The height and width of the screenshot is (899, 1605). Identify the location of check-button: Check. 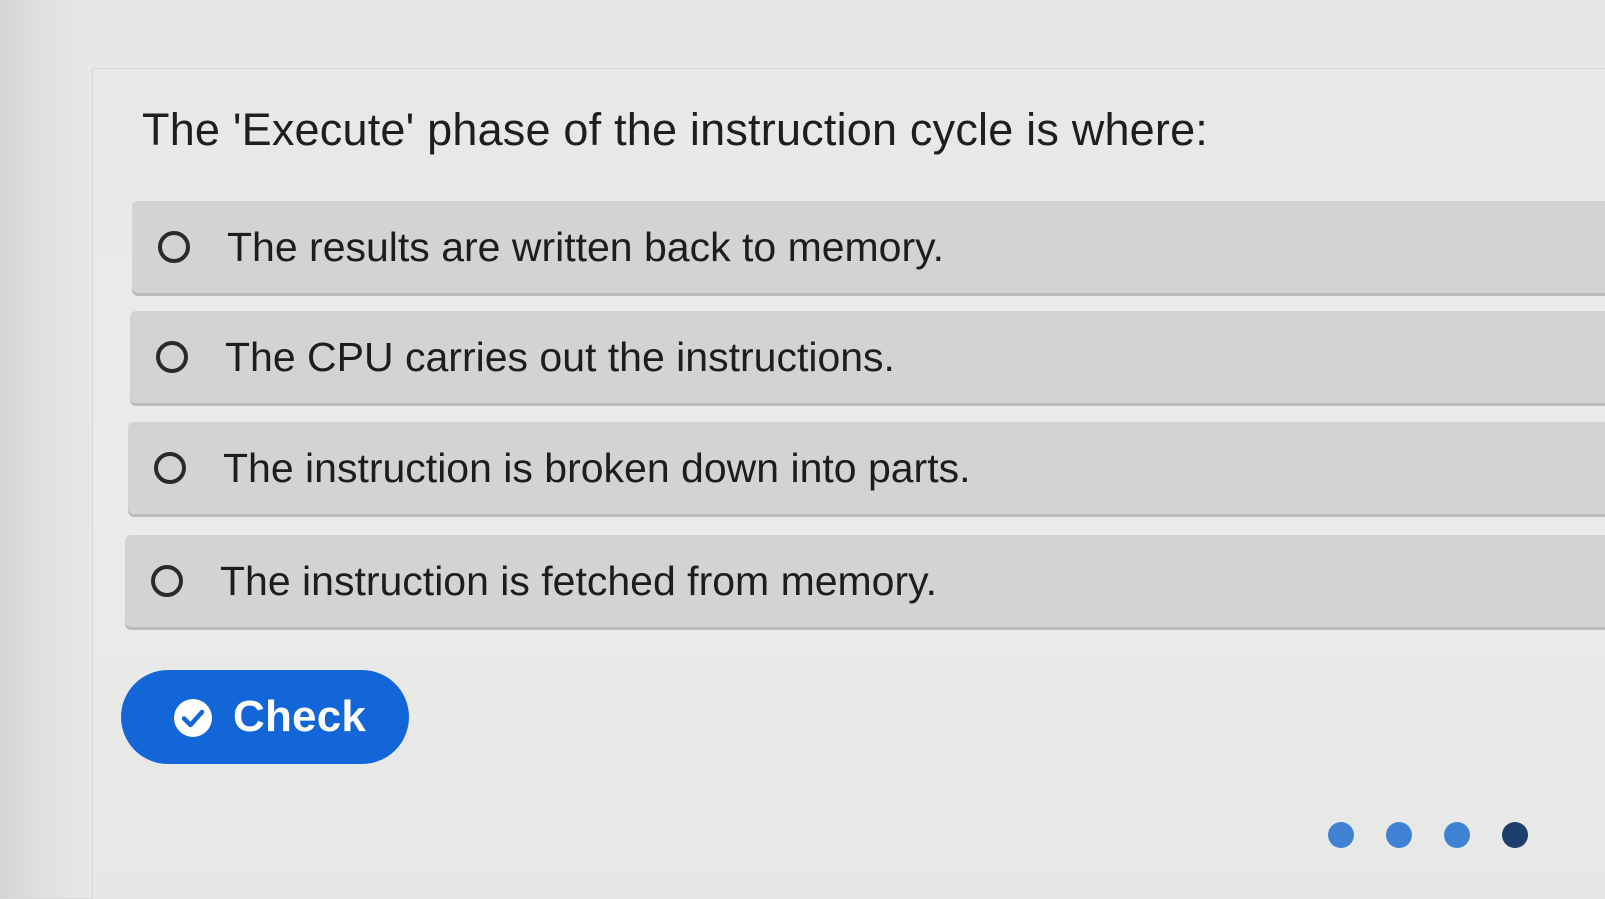
(265, 717).